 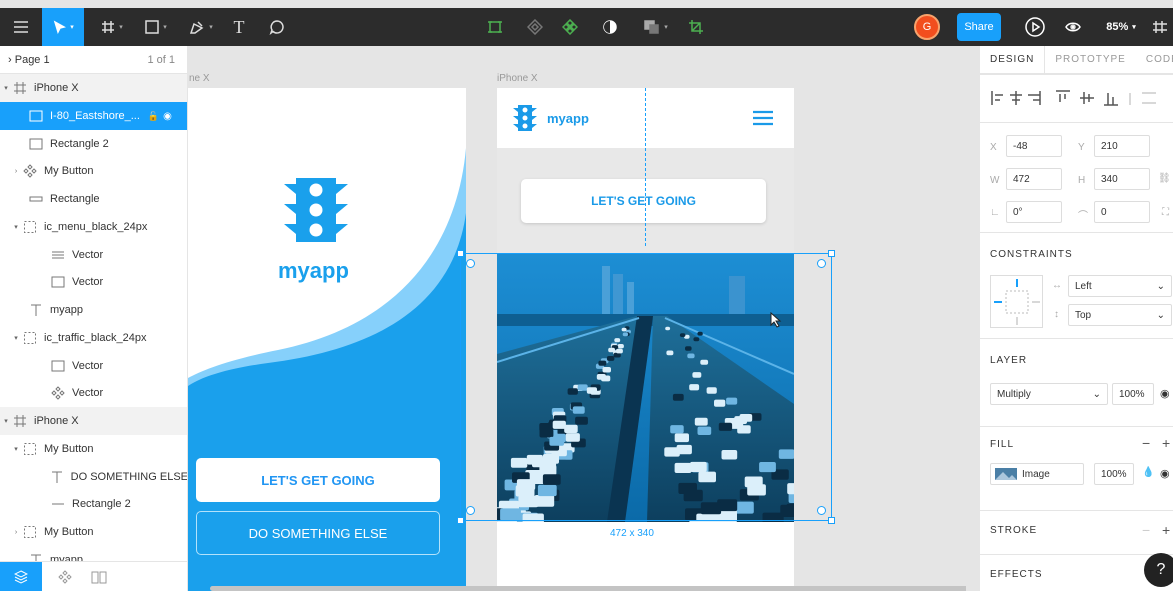 I want to click on page-selector: › Page 1 1 of 1, so click(x=93, y=60).